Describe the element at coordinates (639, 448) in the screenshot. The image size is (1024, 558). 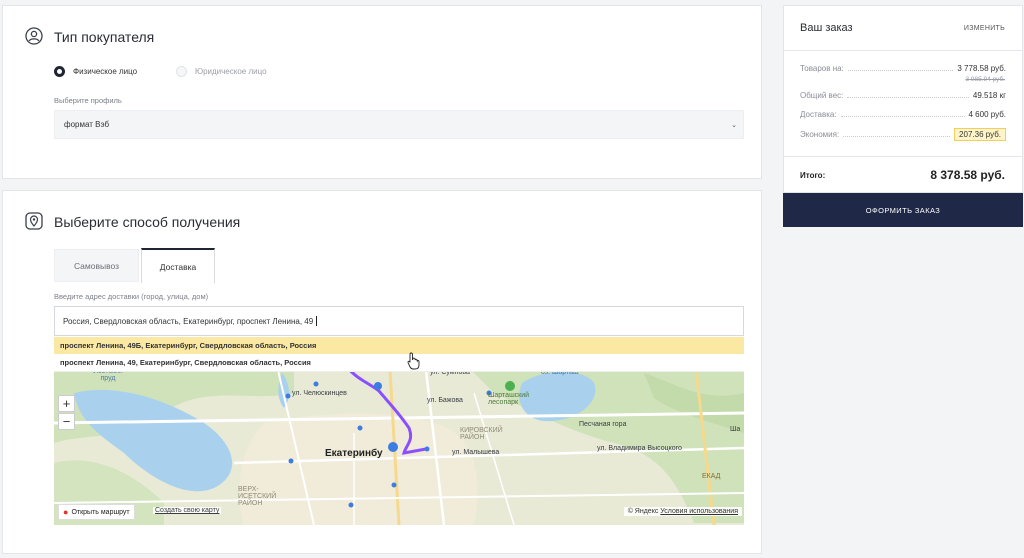
I see `map-label-vysotsky: ул. Владимира Высоцкого` at that location.